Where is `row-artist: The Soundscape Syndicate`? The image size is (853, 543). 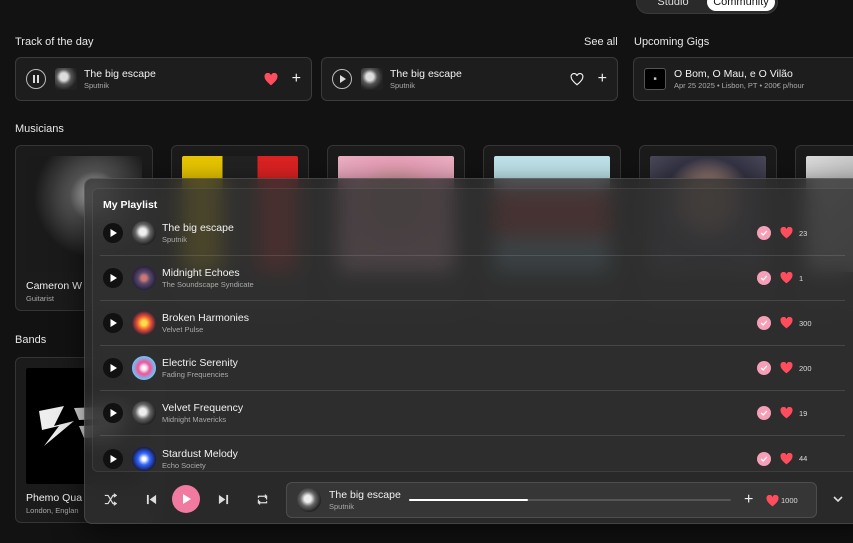 row-artist: The Soundscape Syndicate is located at coordinates (208, 284).